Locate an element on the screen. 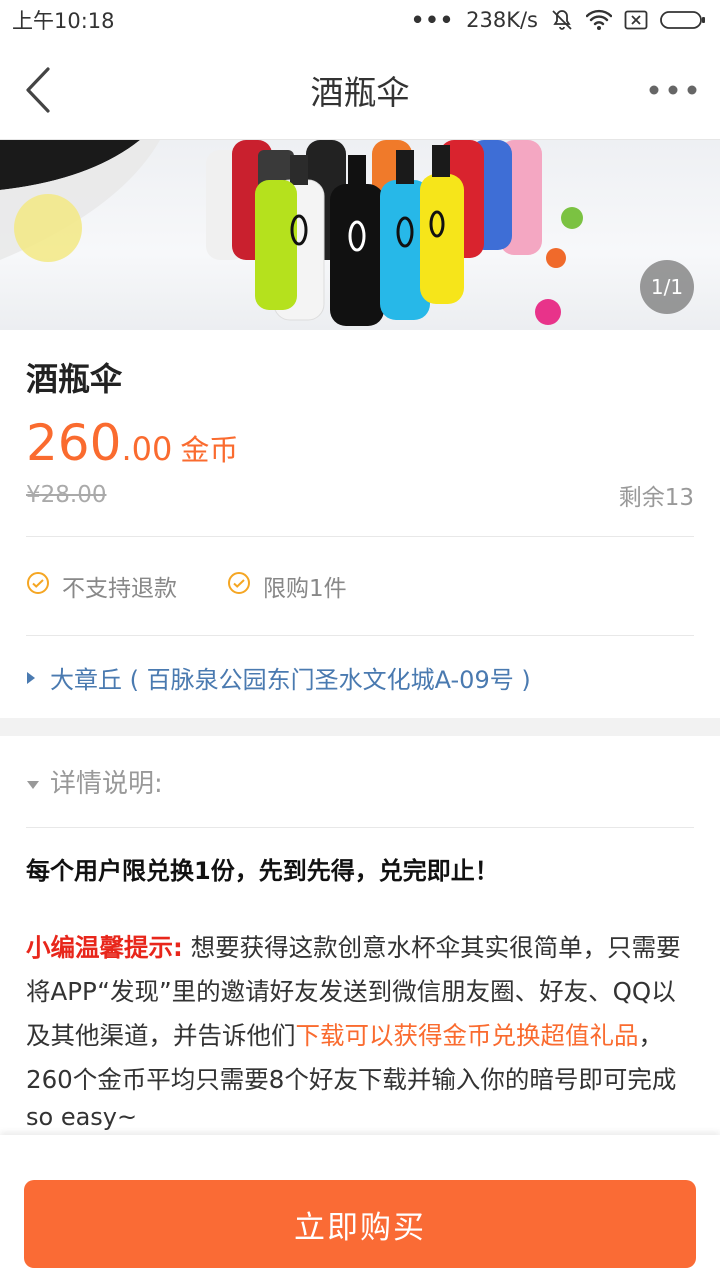 The height and width of the screenshot is (1280, 720). buy-now-button: 立即购买 is located at coordinates (360, 1224).